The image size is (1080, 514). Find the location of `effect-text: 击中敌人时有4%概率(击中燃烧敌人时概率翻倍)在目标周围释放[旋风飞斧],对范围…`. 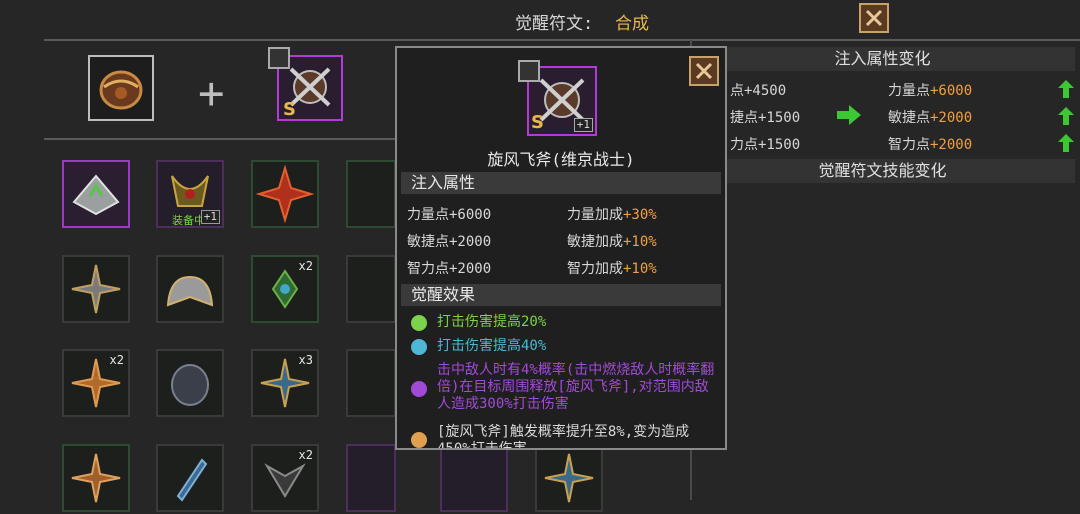

effect-text: 击中敌人时有4%概率(击中燃烧敌人时概率翻倍)在目标周围释放[旋风飞斧],对范围… is located at coordinates (576, 387).